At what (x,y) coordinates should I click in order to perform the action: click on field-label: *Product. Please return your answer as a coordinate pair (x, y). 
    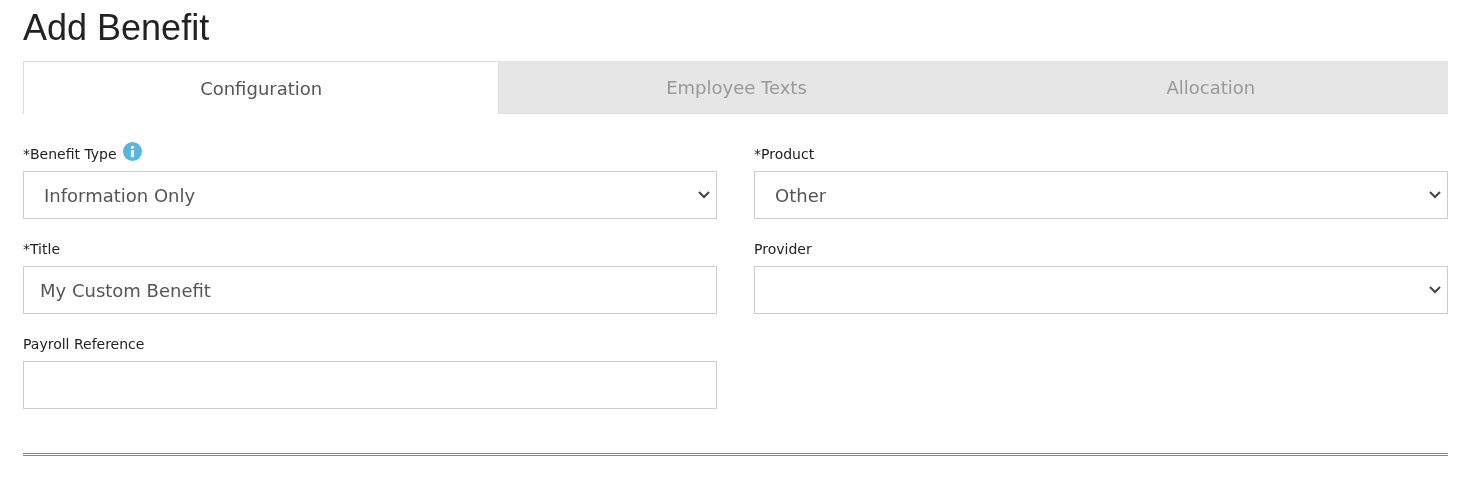
    Looking at the image, I should click on (784, 154).